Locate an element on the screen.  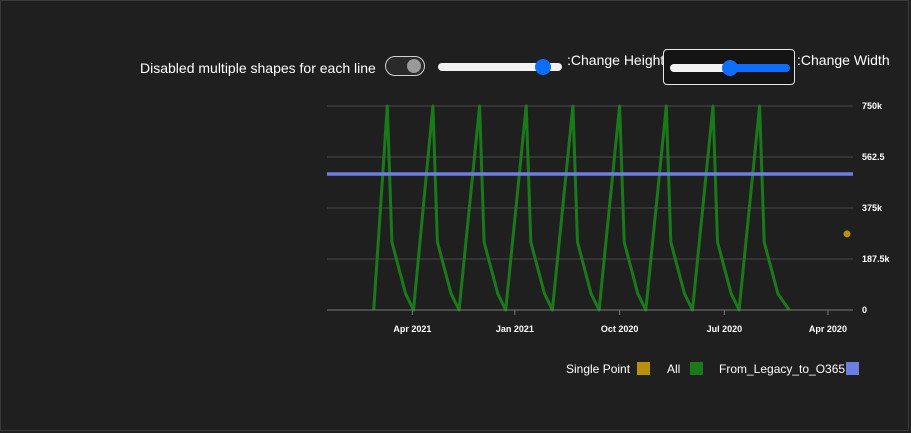
y-tick-label: 375k is located at coordinates (872, 208).